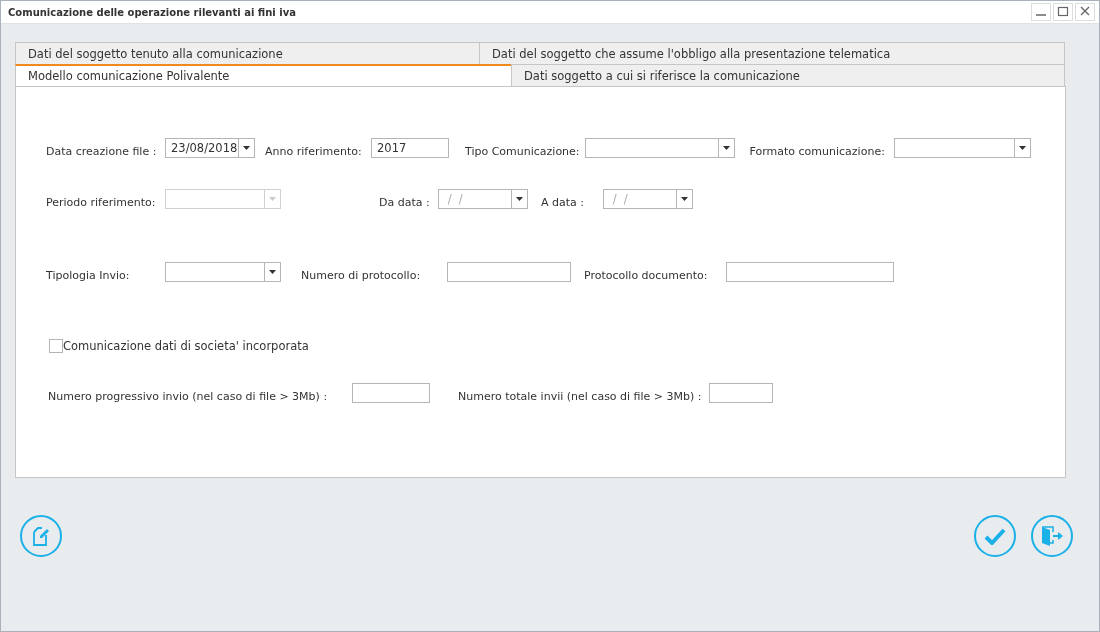  What do you see at coordinates (405, 202) in the screenshot?
I see `field-label: Da data :` at bounding box center [405, 202].